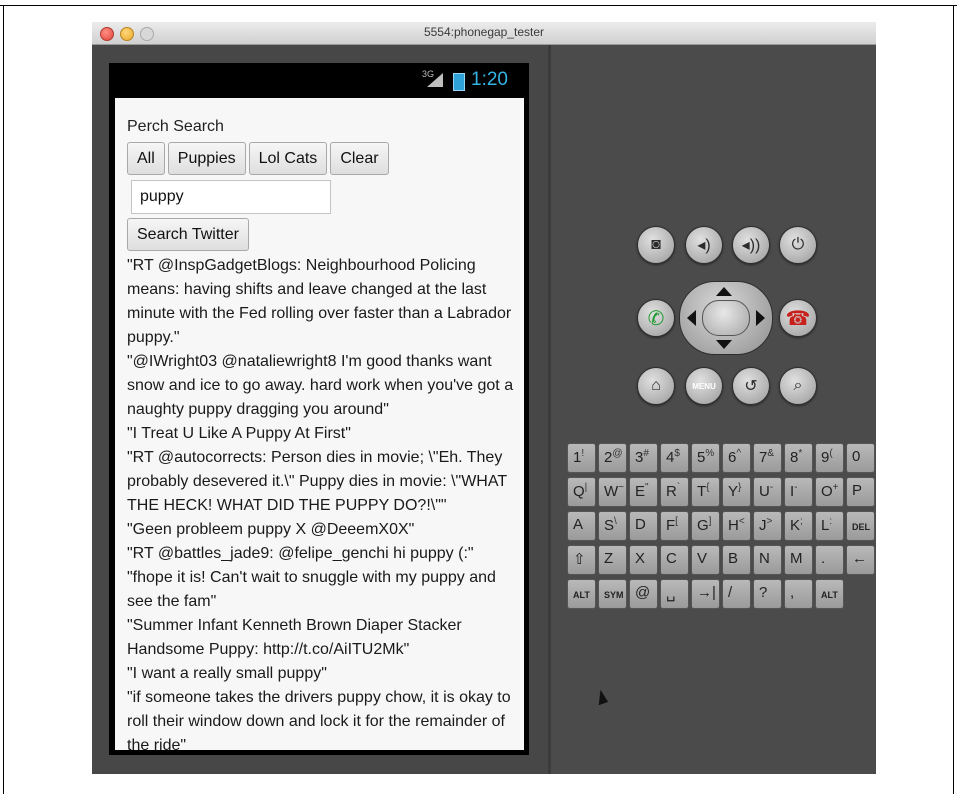 The width and height of the screenshot is (957, 794). I want to click on key-t: T{, so click(705, 492).